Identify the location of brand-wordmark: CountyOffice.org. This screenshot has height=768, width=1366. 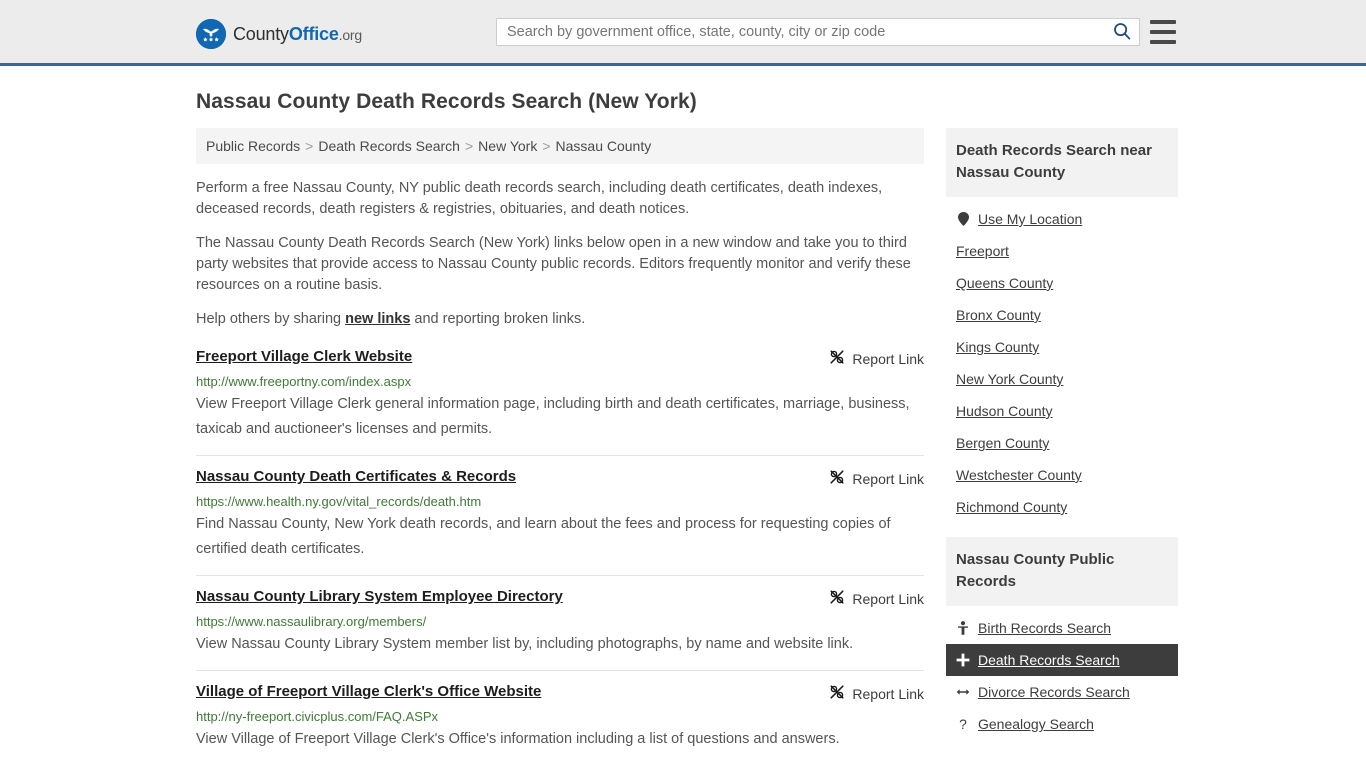
(297, 34).